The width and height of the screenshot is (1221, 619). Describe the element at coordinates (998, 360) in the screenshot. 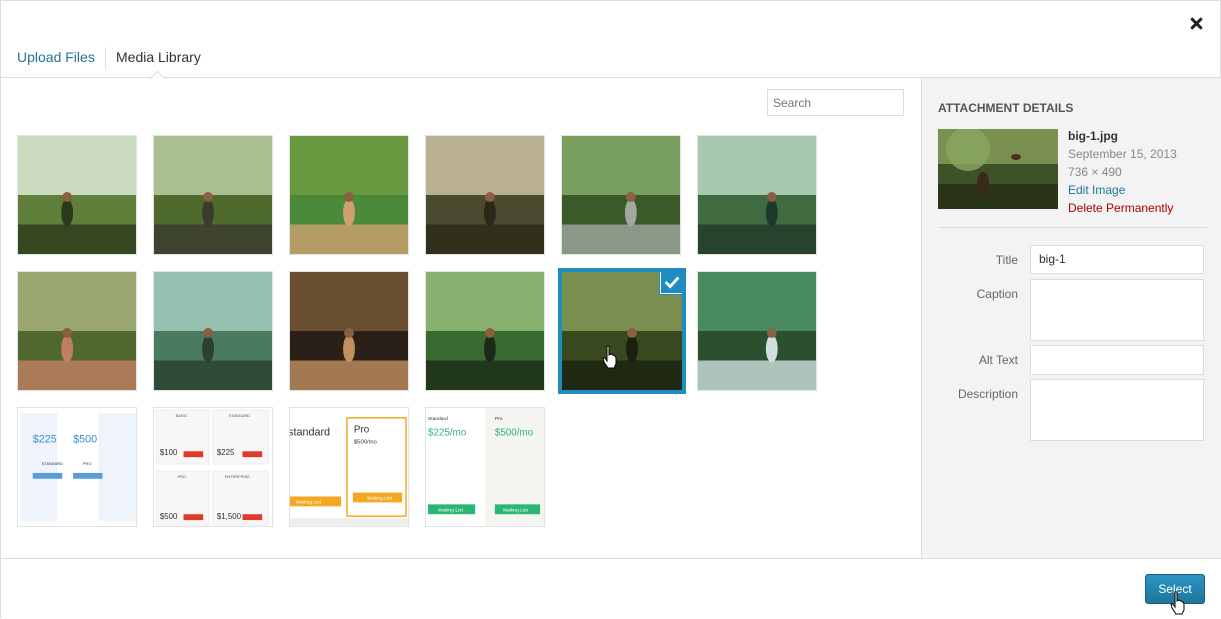

I see `alt-text-label: Alt Text` at that location.